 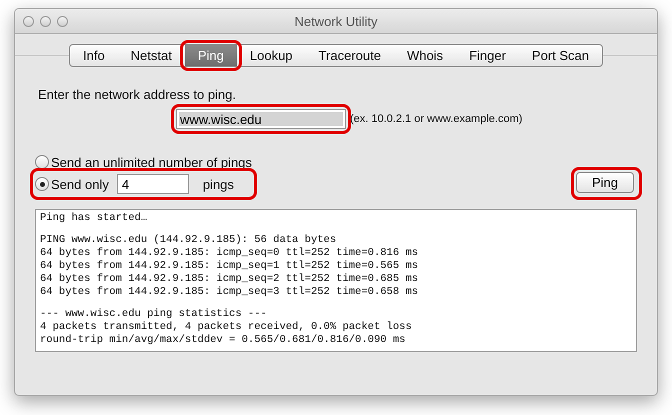 I want to click on tab: Whois, so click(x=425, y=55).